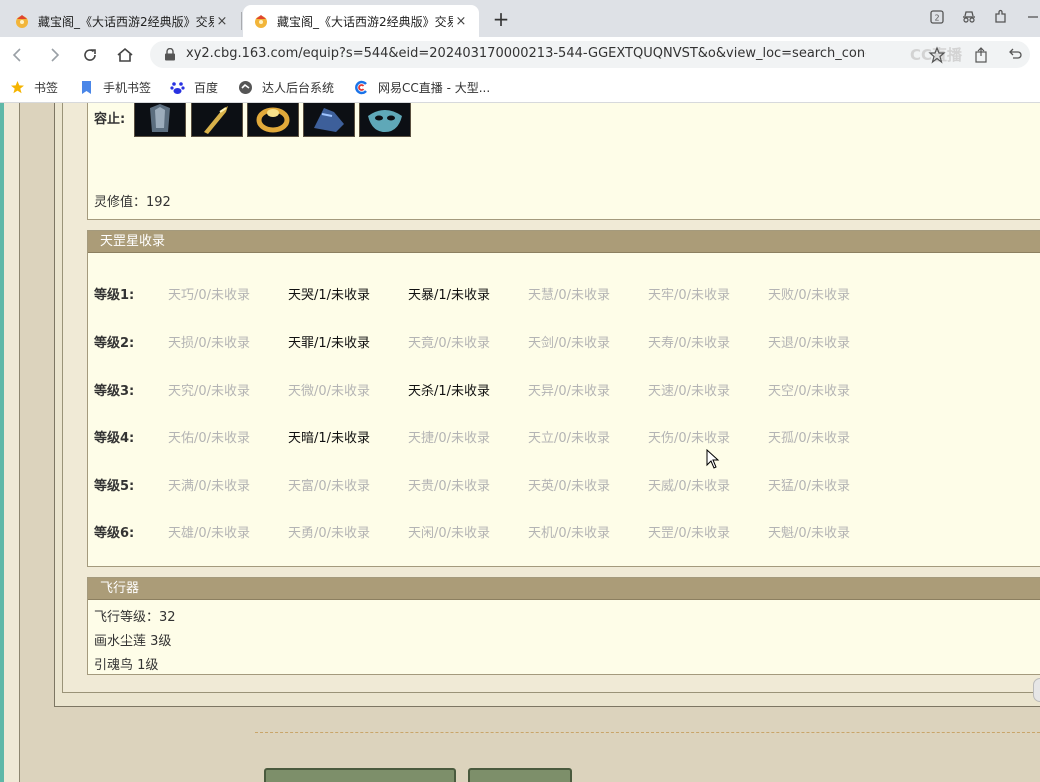 This screenshot has height=782, width=1040. I want to click on reload-icon, so click(90, 55).